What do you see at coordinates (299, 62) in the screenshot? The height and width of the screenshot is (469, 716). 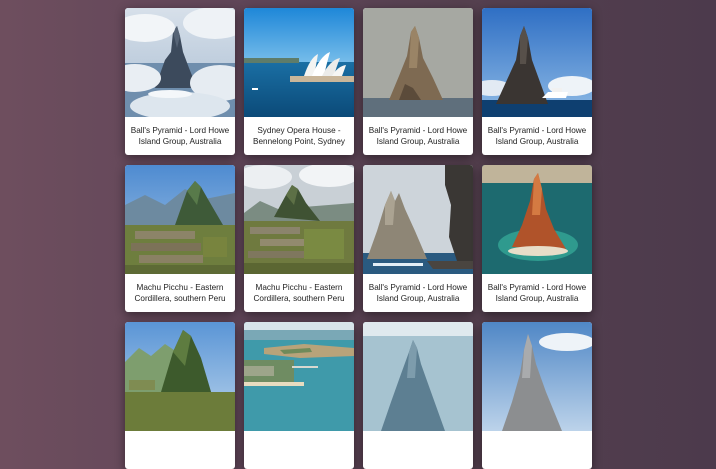 I see `photo-sydney-opera-house` at bounding box center [299, 62].